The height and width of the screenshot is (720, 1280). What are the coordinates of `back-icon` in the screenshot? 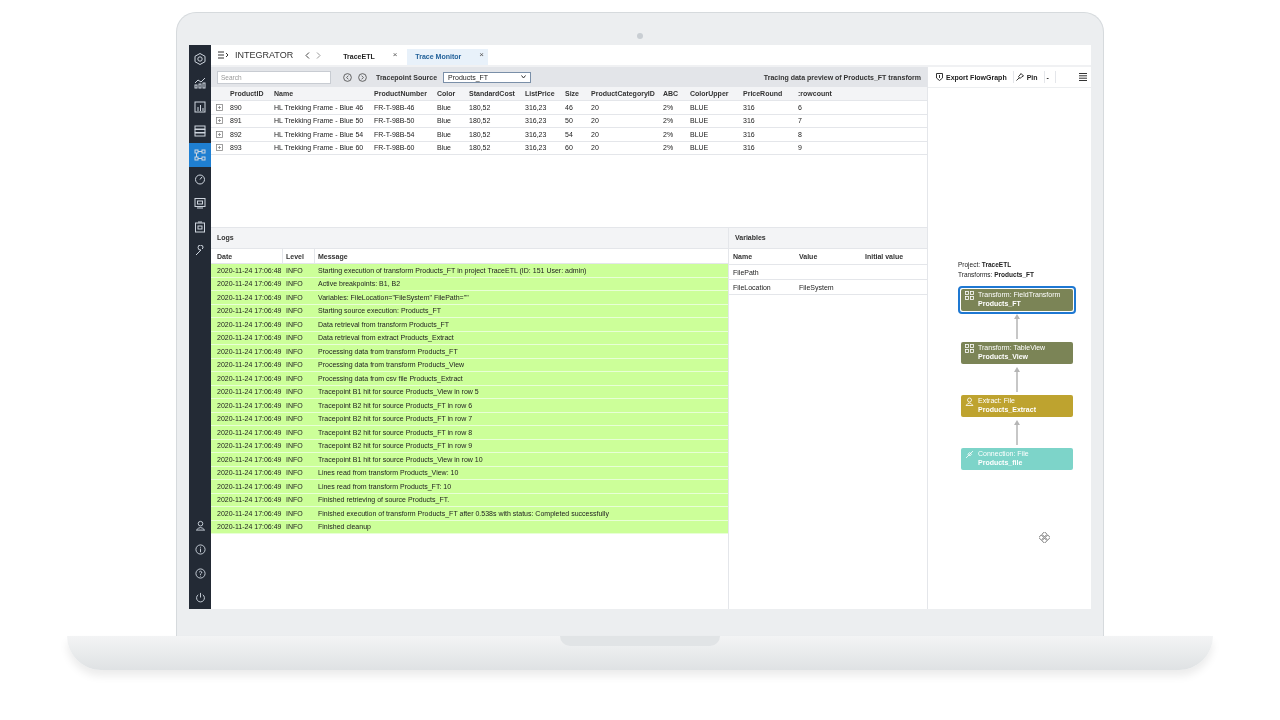 It's located at (308, 55).